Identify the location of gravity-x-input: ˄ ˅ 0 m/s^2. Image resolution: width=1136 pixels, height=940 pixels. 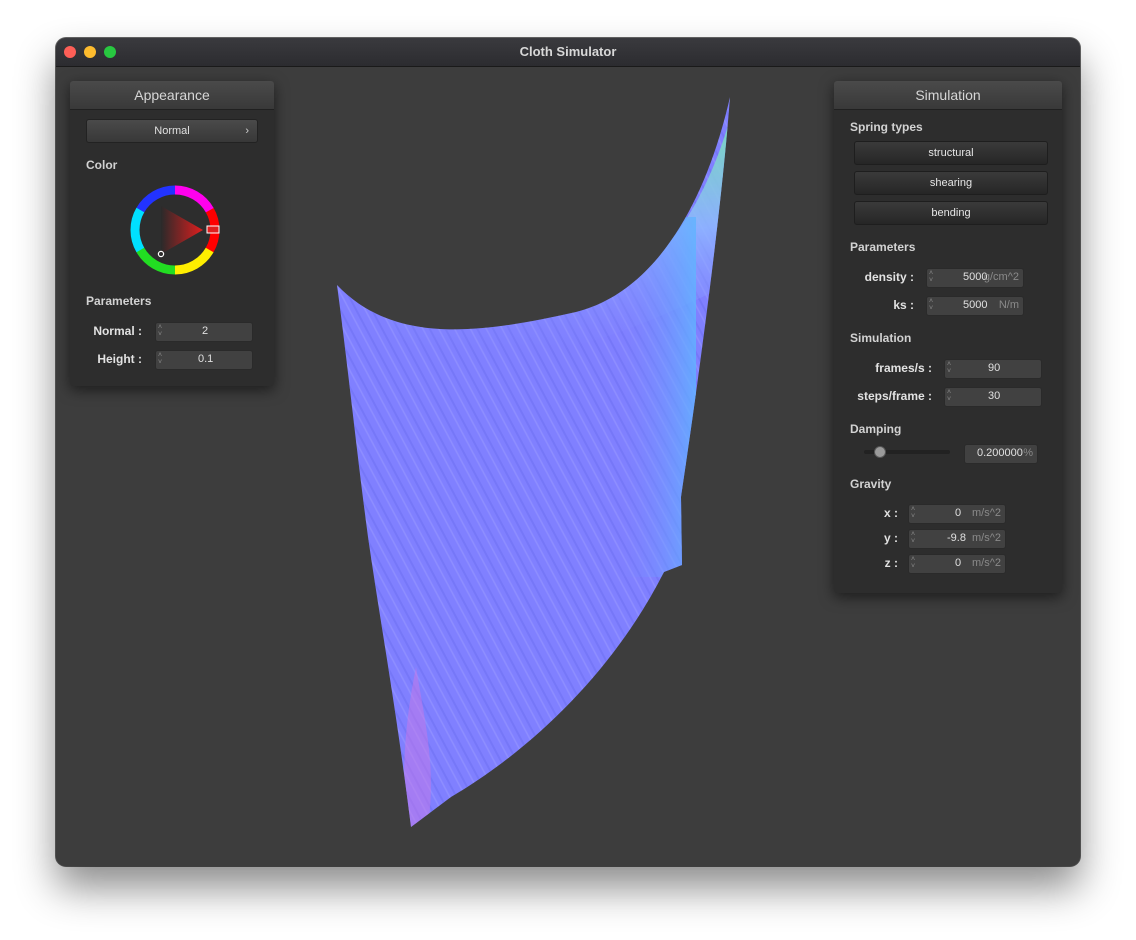
(957, 514).